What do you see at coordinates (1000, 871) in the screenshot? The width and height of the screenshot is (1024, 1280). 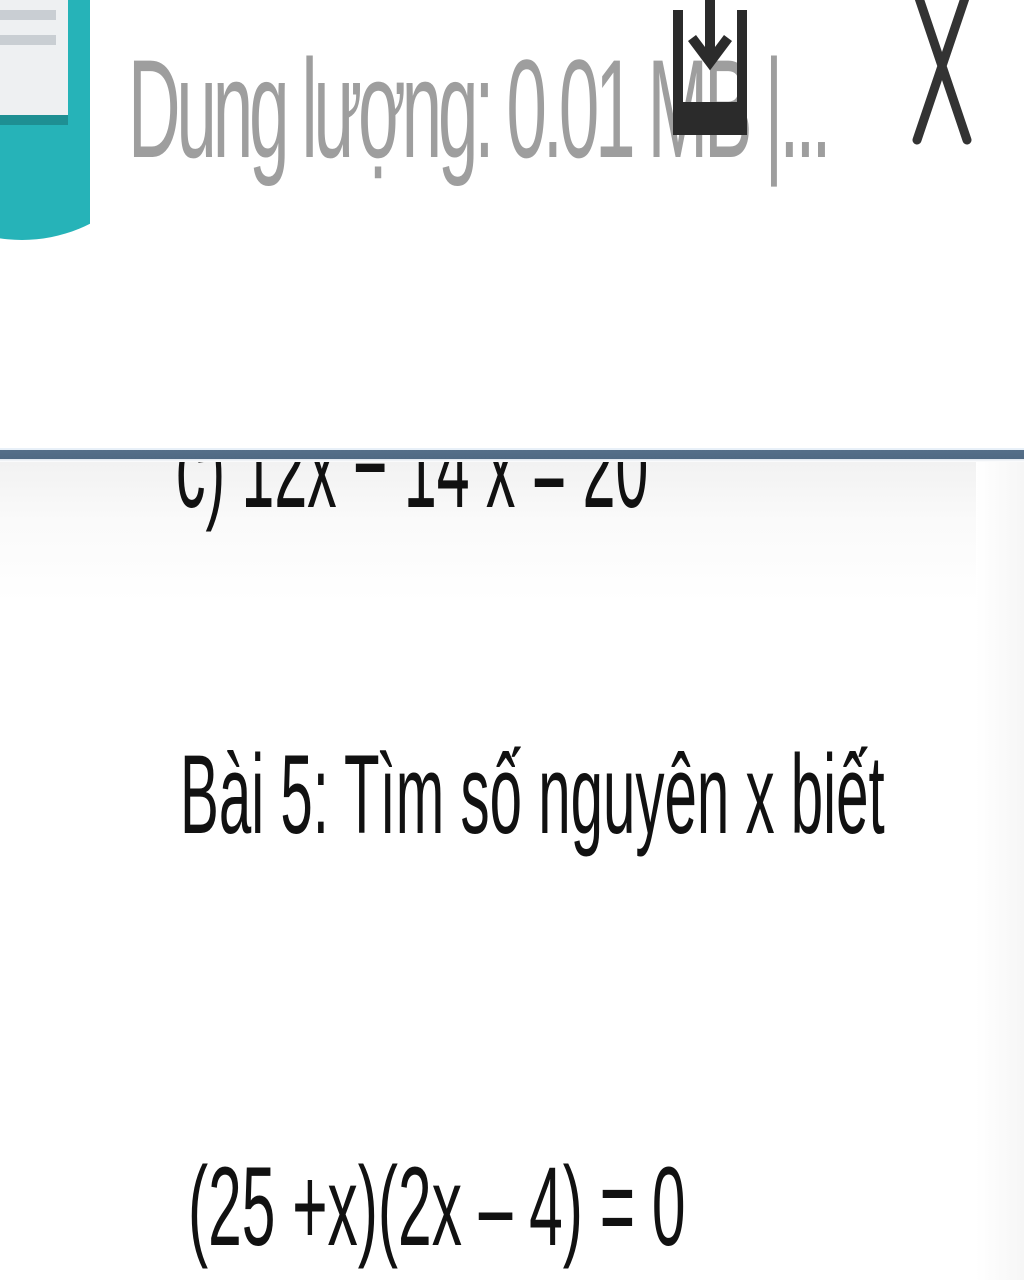 I see `page-edge` at bounding box center [1000, 871].